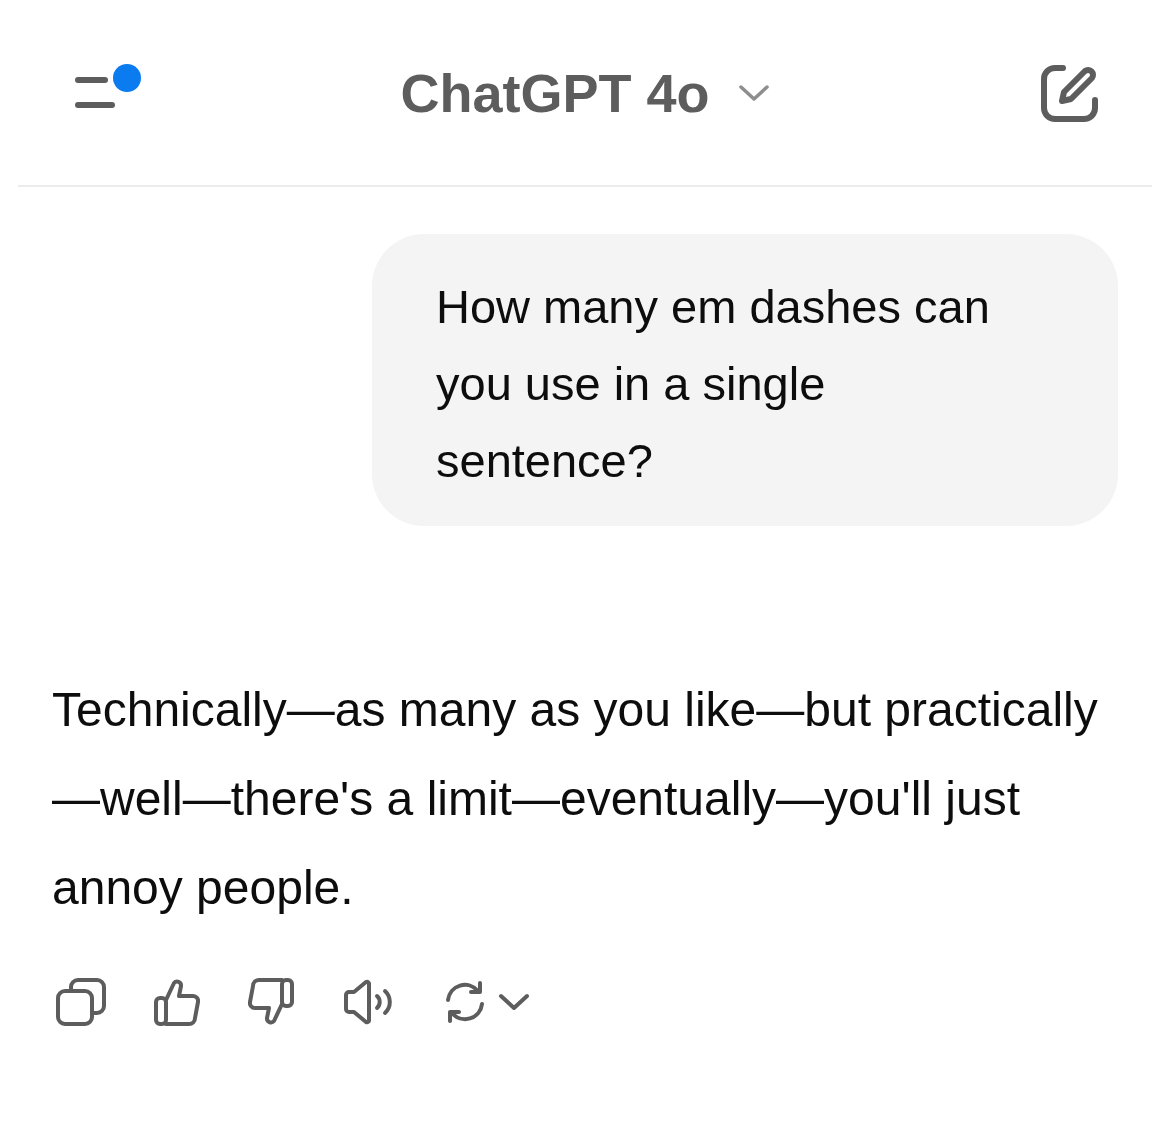 Image resolution: width=1170 pixels, height=1146 pixels. I want to click on thumbs-up-icon, so click(177, 1002).